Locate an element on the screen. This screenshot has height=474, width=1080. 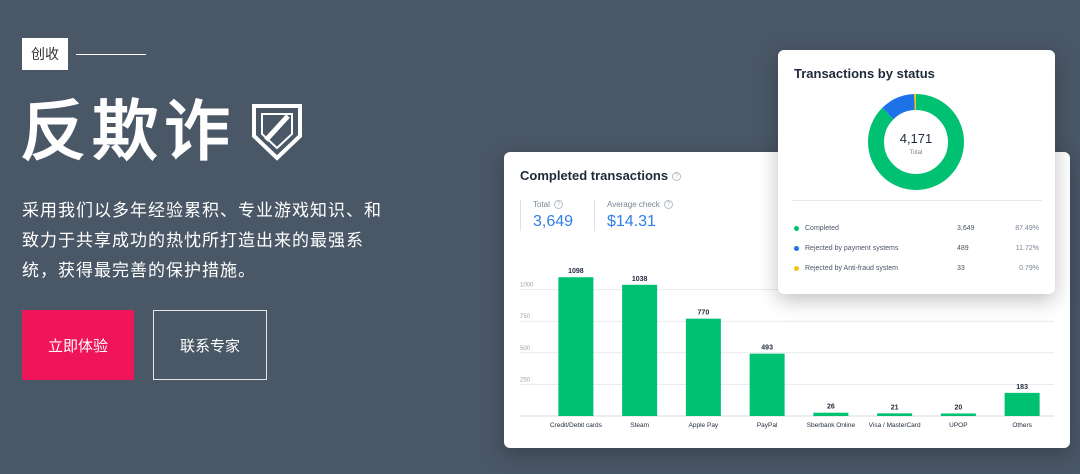
legend-name: Completed is located at coordinates (822, 228).